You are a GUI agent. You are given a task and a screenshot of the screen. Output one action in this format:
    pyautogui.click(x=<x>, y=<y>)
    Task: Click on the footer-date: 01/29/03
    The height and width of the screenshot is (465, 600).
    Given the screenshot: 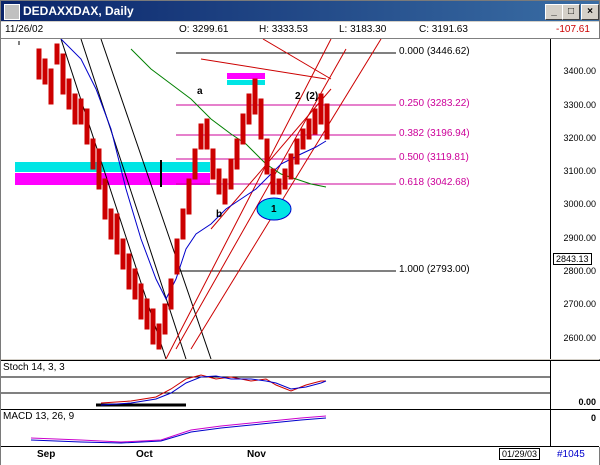 What is the action you would take?
    pyautogui.click(x=520, y=454)
    